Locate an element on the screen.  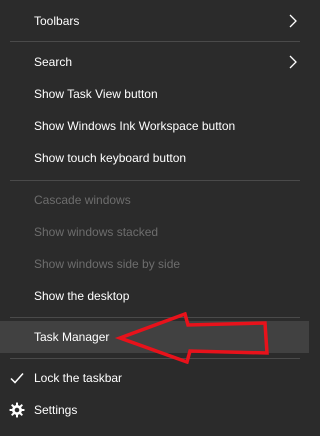
menu-item-label: Show Windows Ink Workspace button is located at coordinates (135, 126).